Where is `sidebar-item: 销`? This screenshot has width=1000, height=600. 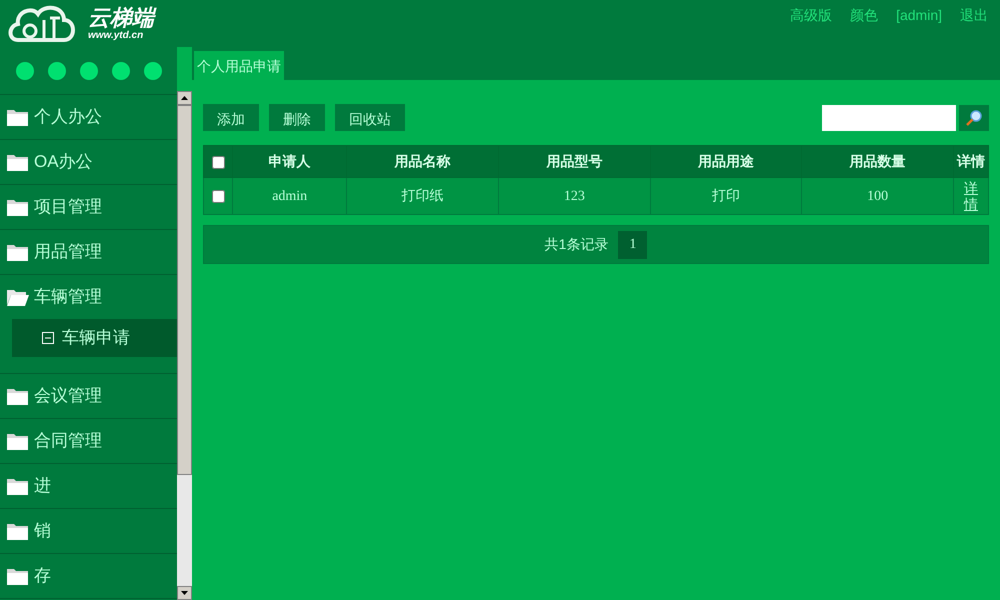
sidebar-item: 销 is located at coordinates (88, 531).